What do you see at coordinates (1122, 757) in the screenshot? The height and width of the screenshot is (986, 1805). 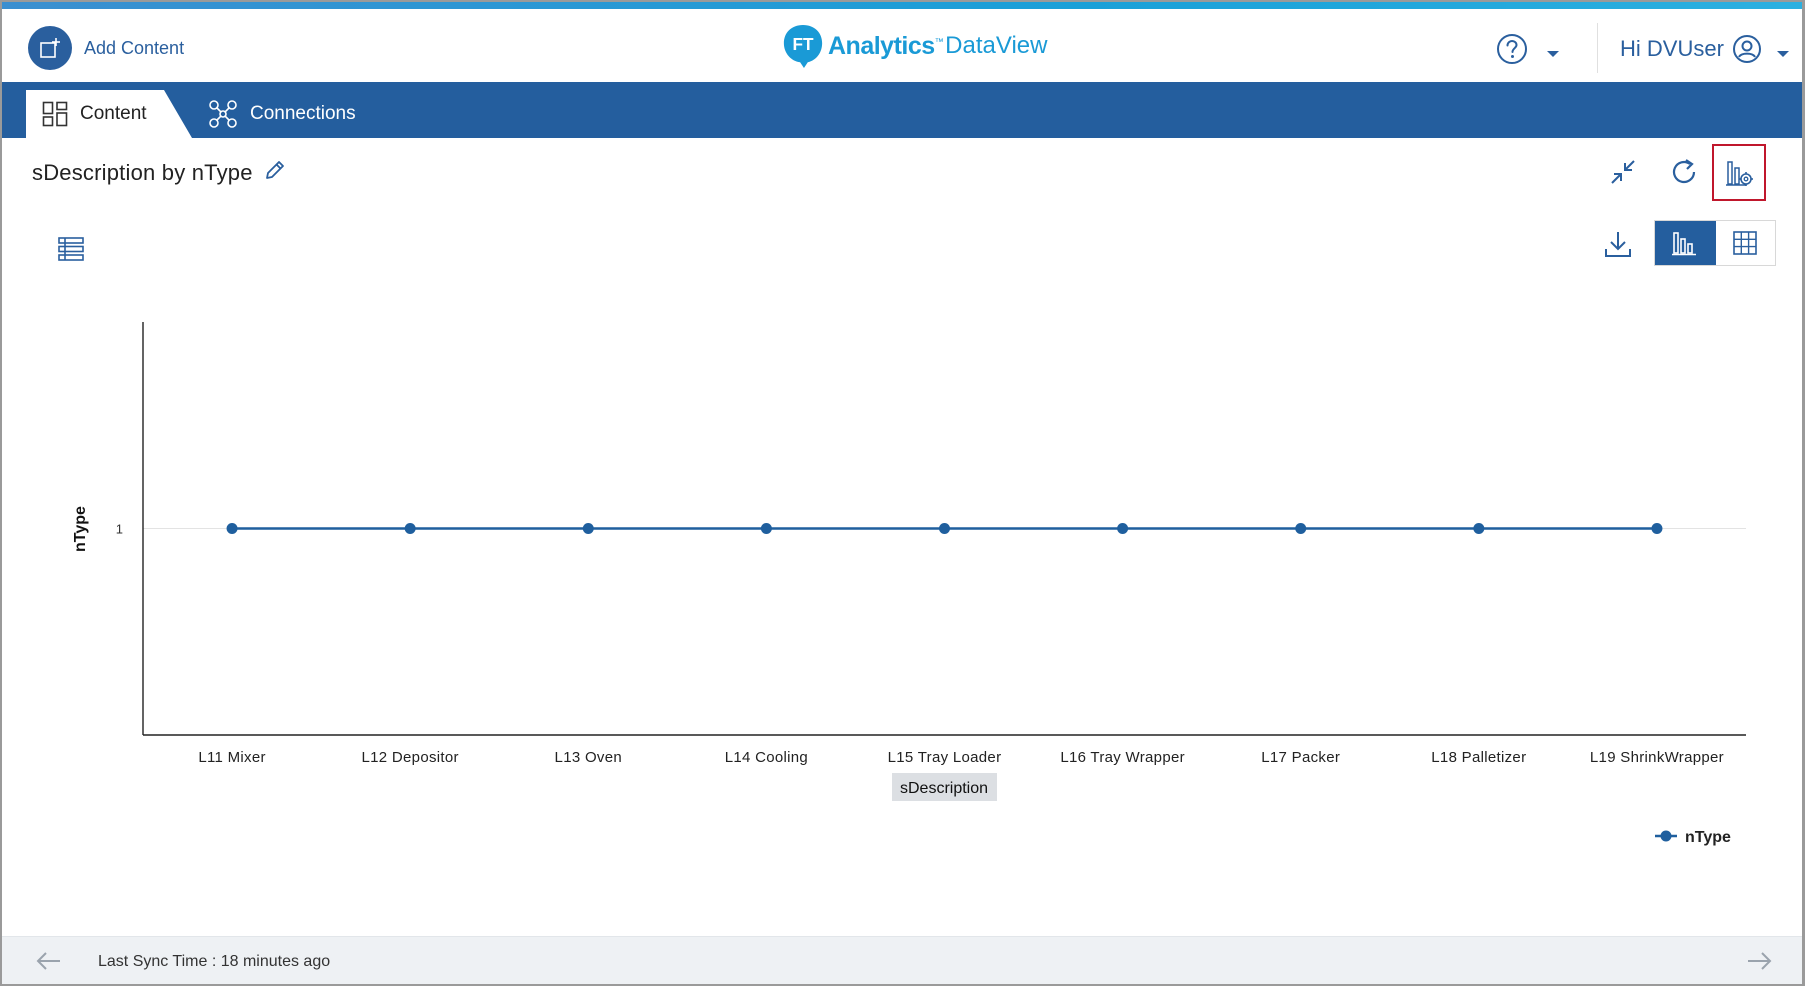 I see `x-tick-label: L16 Tray Wrapper` at bounding box center [1122, 757].